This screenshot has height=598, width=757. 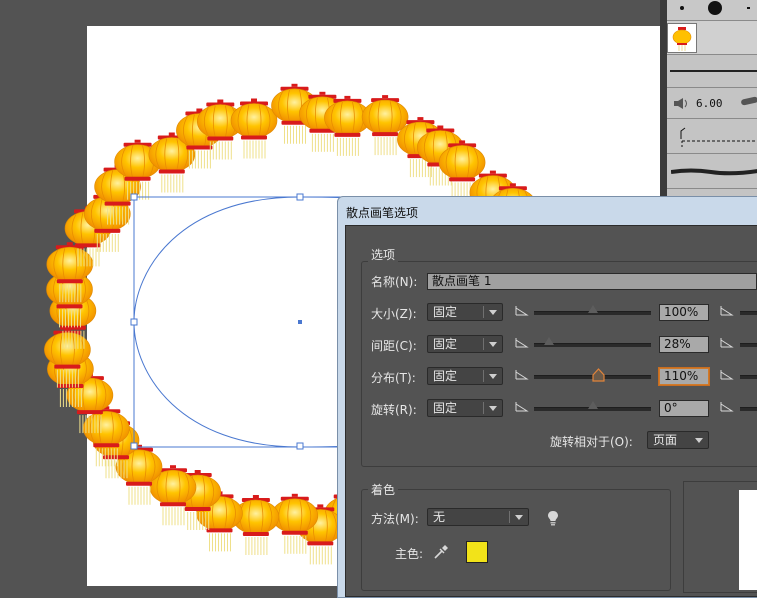 What do you see at coordinates (409, 554) in the screenshot?
I see `key-color-label: 主色:` at bounding box center [409, 554].